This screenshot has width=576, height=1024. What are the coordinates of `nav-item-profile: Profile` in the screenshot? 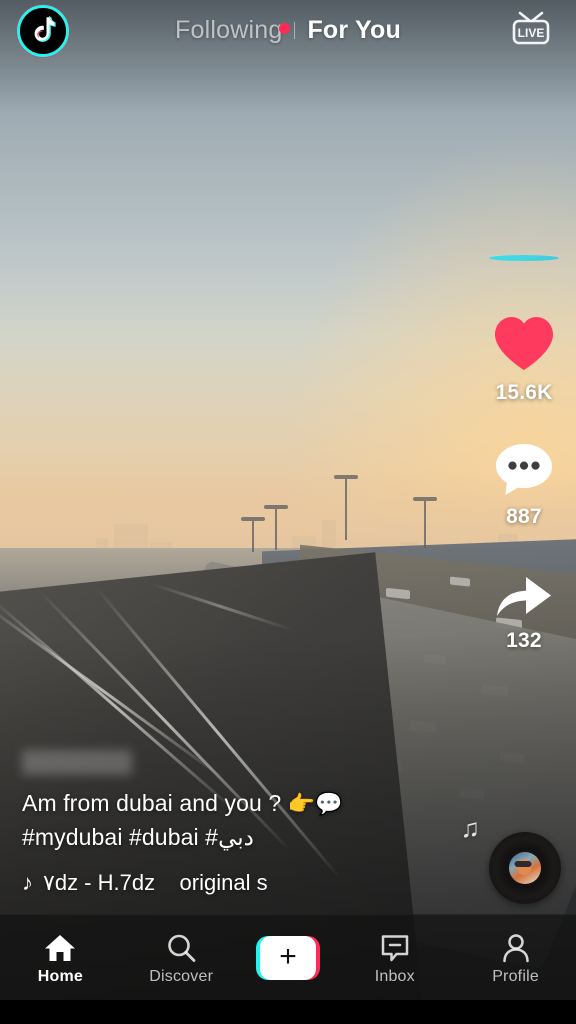 It's located at (516, 957).